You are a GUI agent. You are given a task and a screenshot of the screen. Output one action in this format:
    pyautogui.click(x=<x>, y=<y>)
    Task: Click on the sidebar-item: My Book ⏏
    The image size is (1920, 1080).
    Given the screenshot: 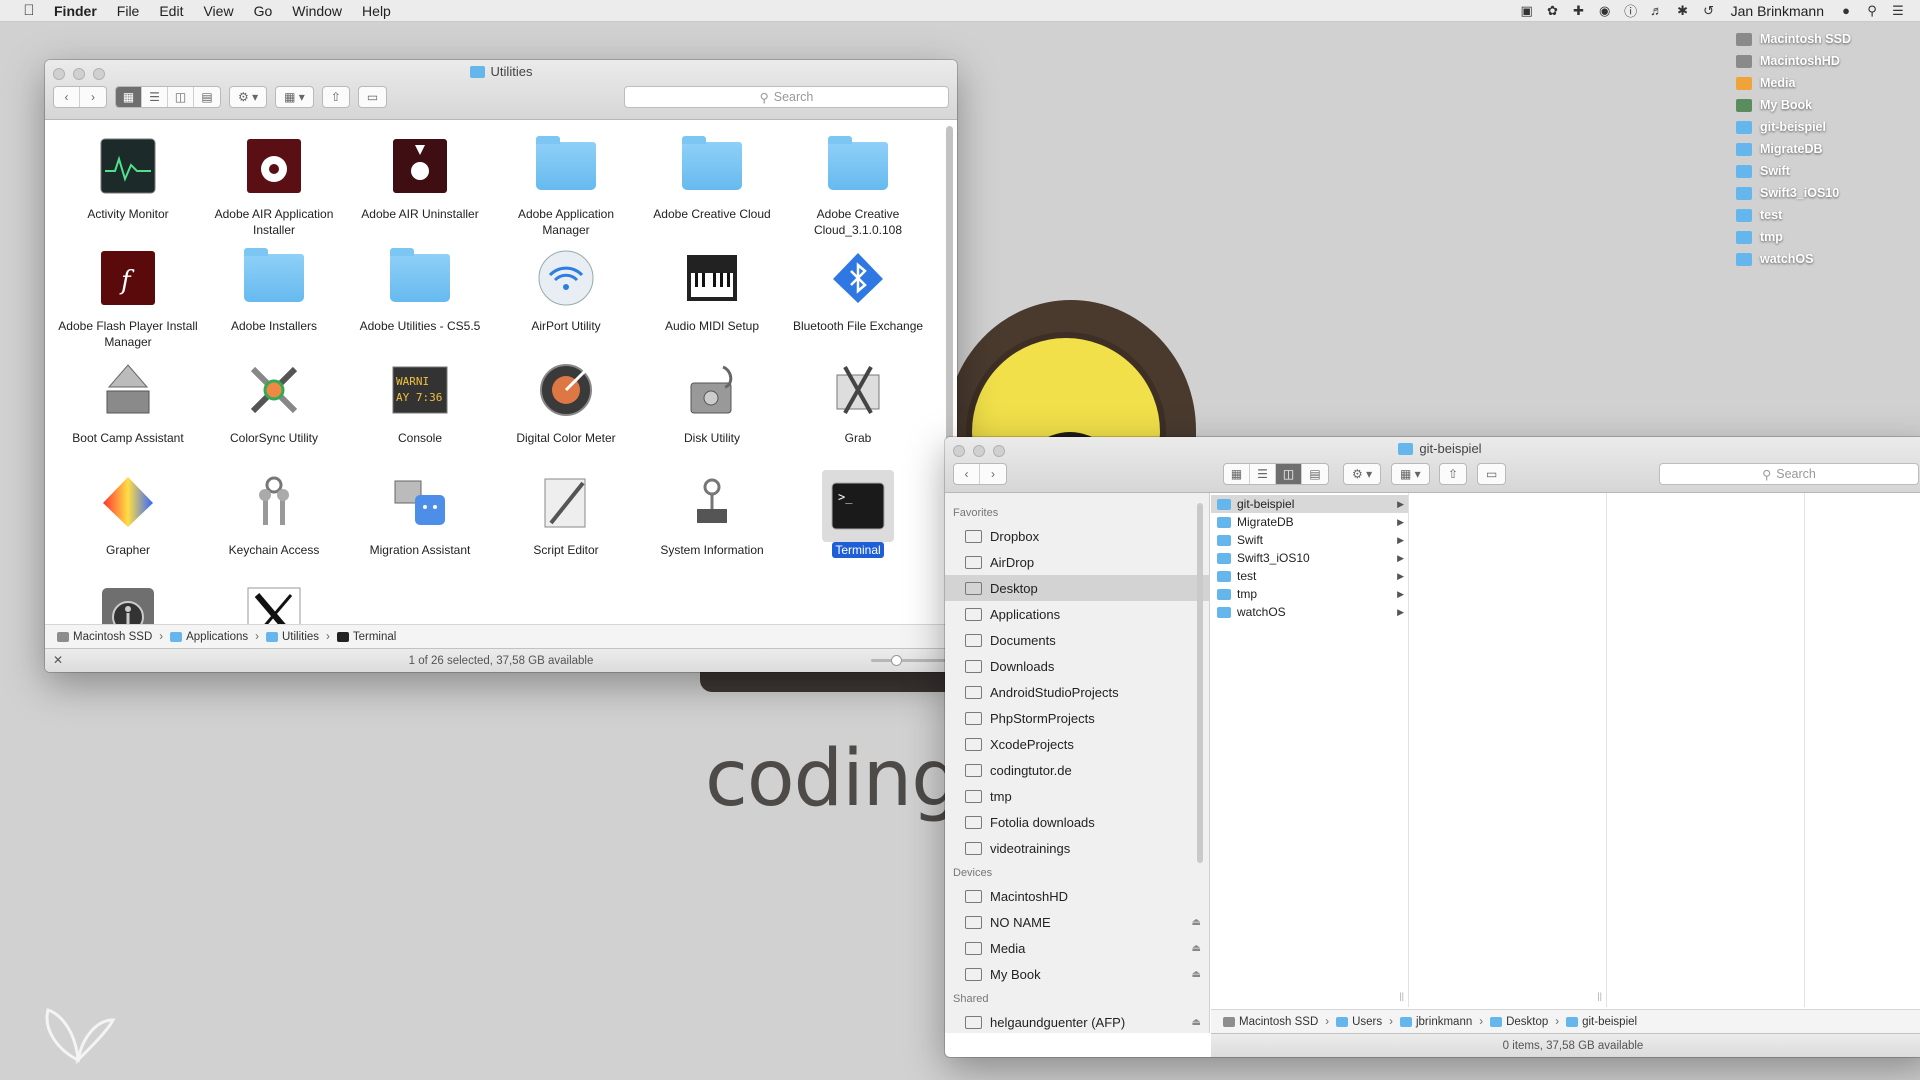 What is the action you would take?
    pyautogui.click(x=1077, y=974)
    